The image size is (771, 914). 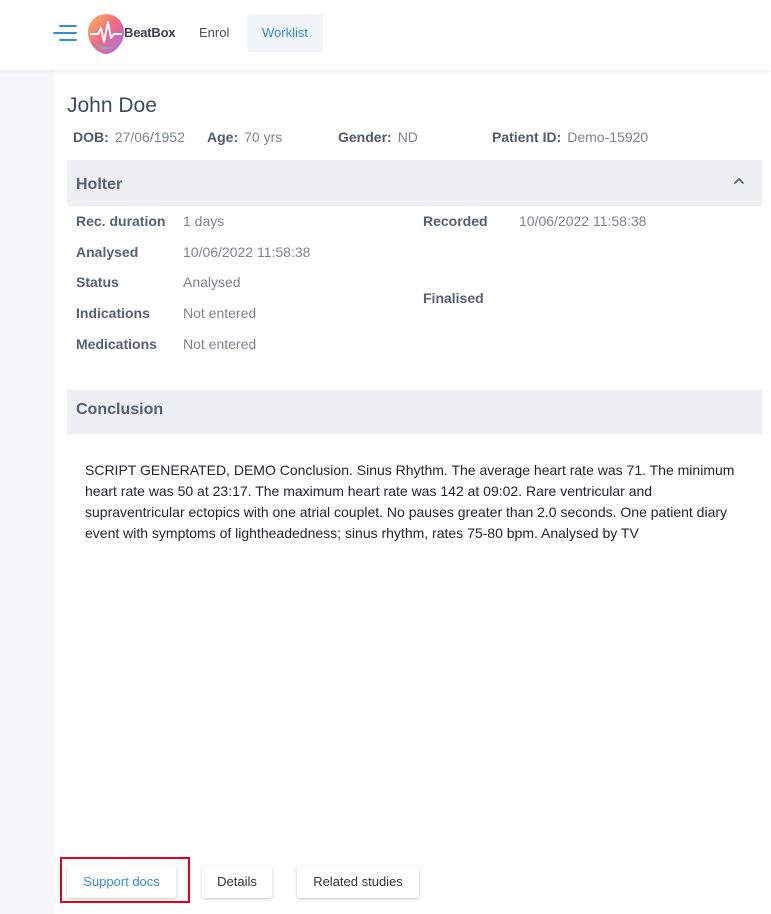 I want to click on brand-name: BeatBox, so click(x=150, y=32).